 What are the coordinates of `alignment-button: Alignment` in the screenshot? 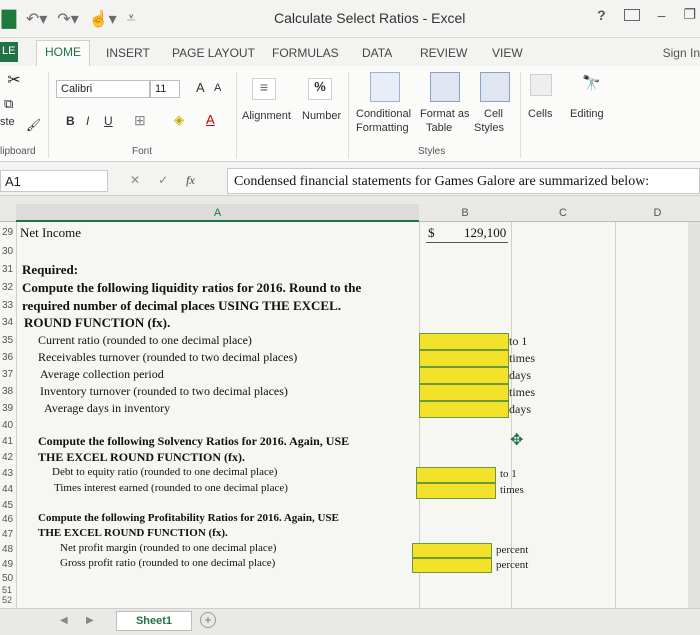 It's located at (266, 116).